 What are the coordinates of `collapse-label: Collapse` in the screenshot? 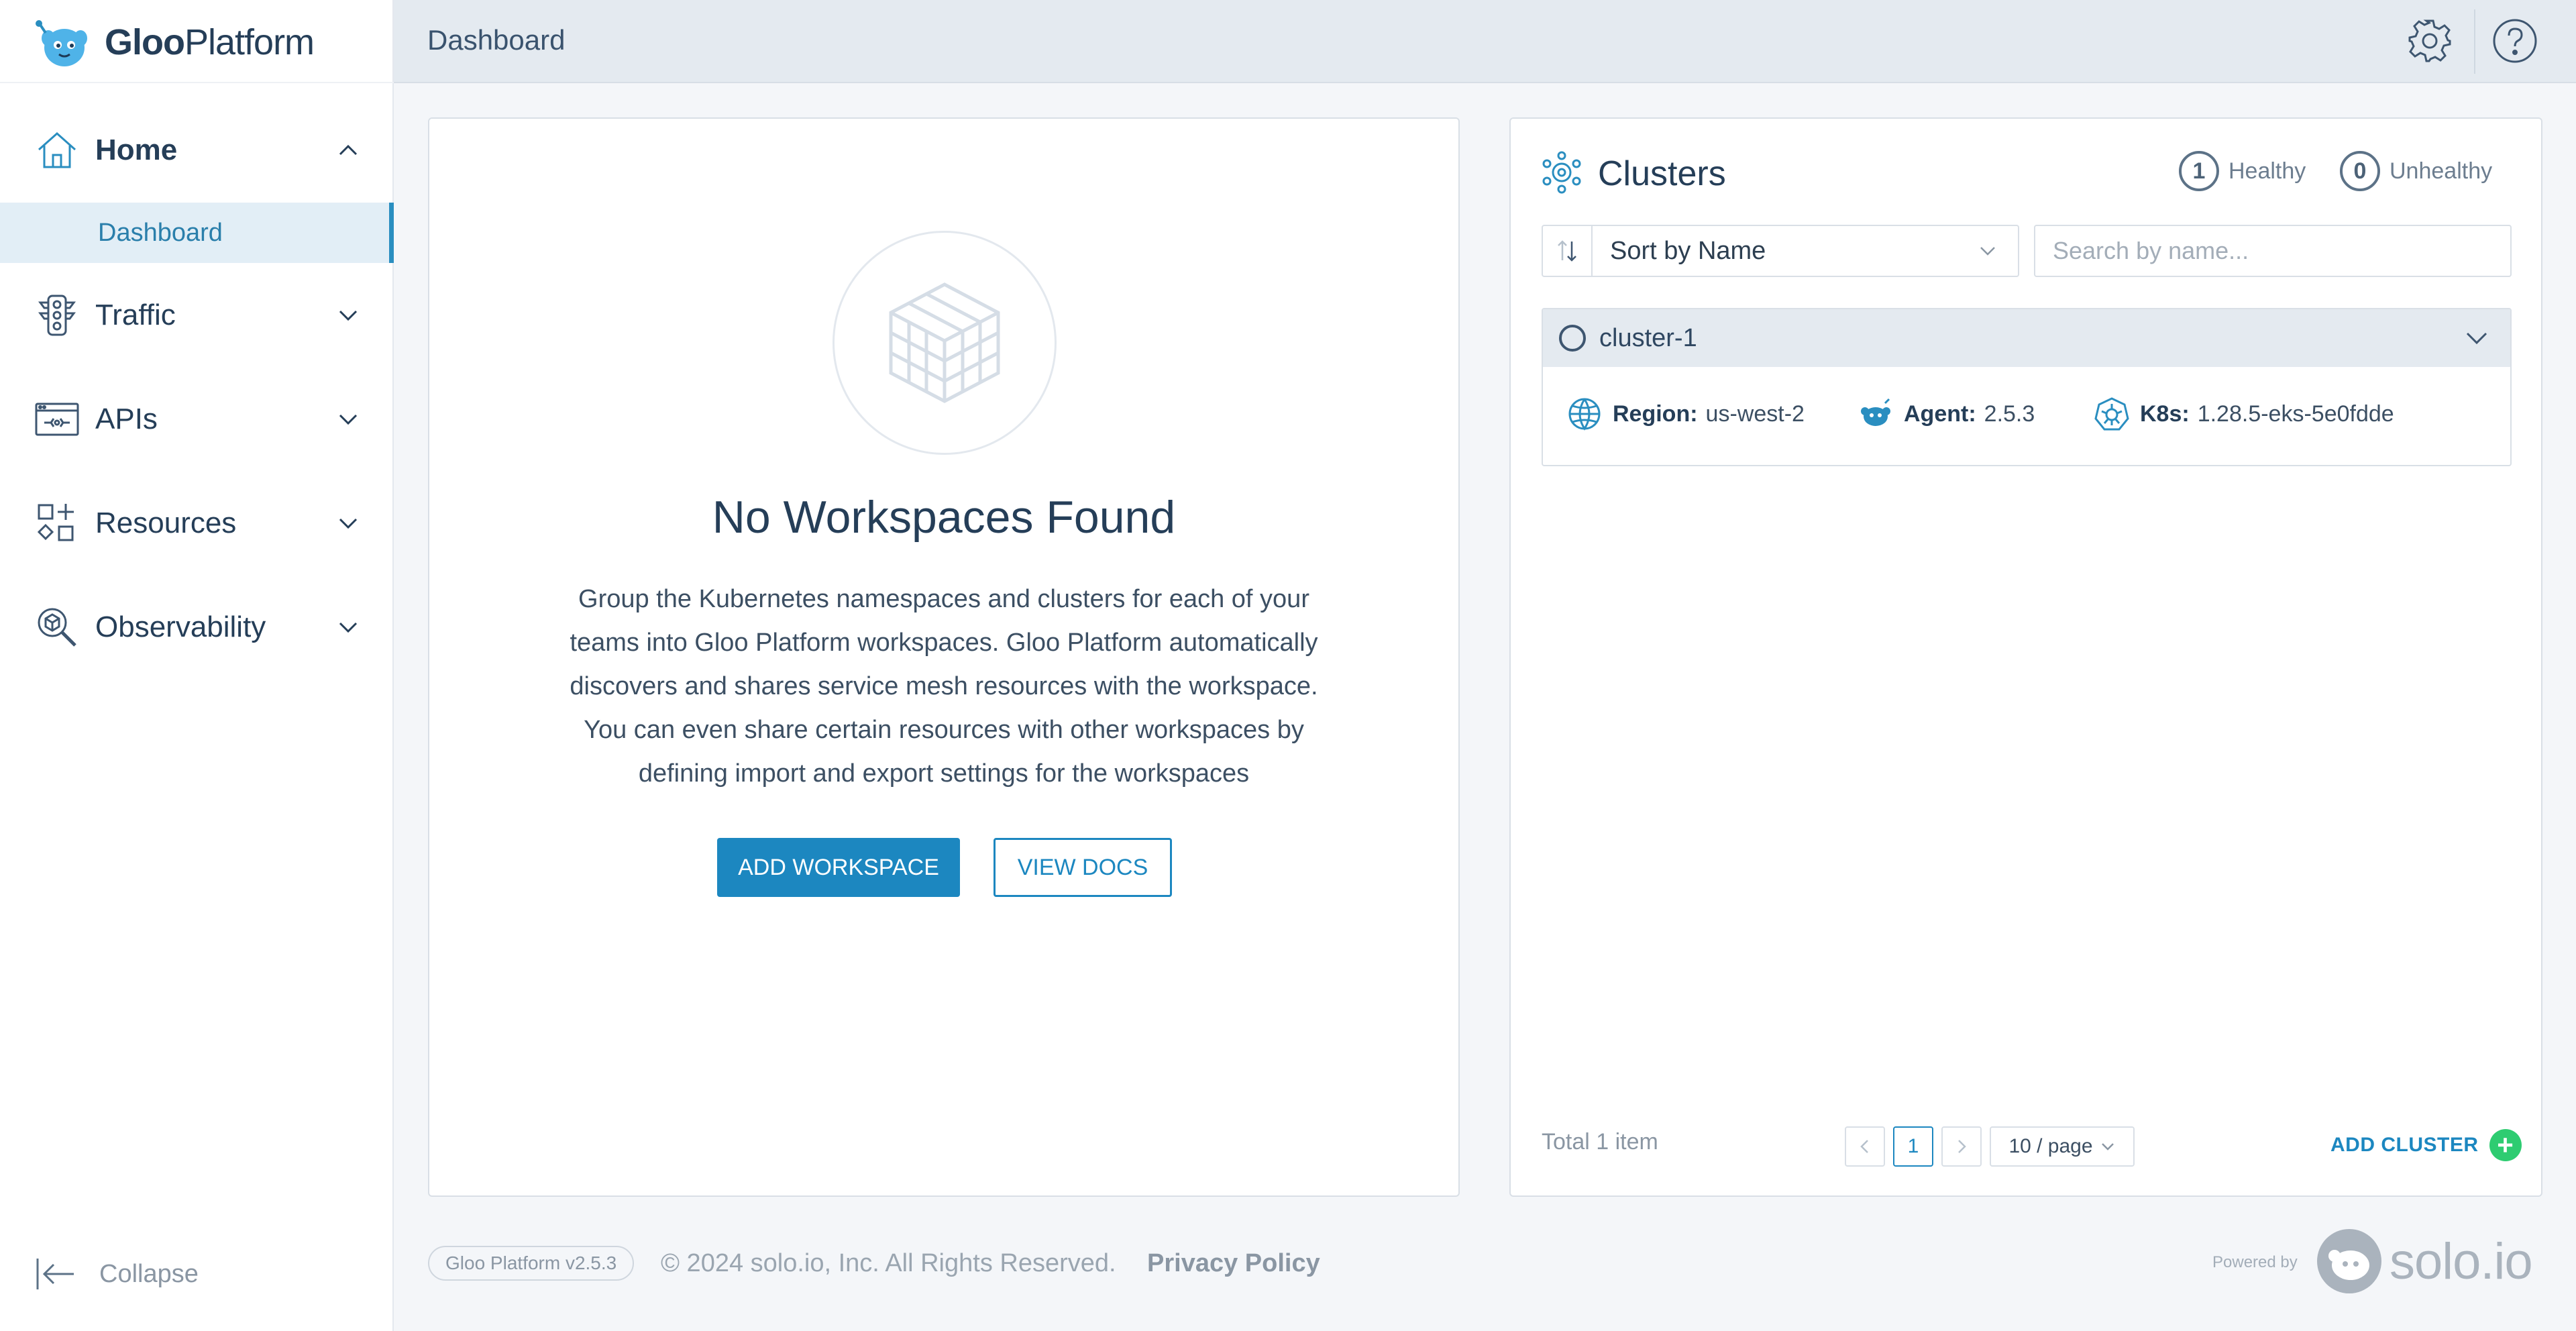 It's located at (149, 1273).